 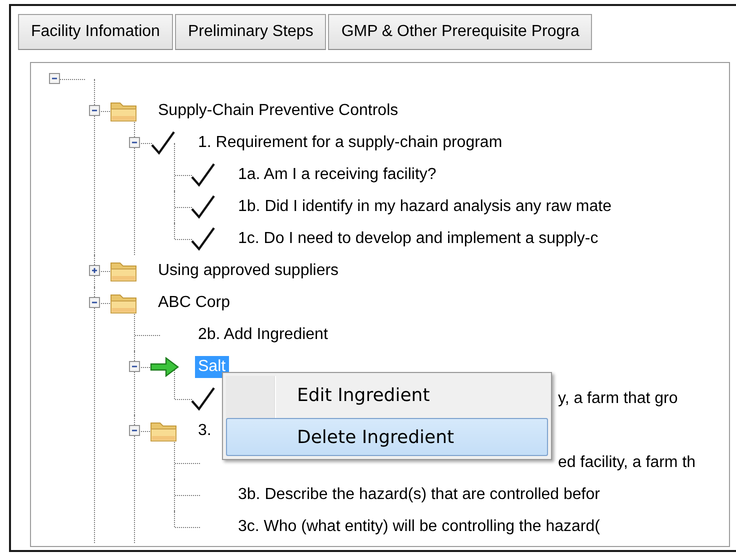 I want to click on tree-item: 3c. Who (what entity) will be controlling the hazard(, so click(x=419, y=527).